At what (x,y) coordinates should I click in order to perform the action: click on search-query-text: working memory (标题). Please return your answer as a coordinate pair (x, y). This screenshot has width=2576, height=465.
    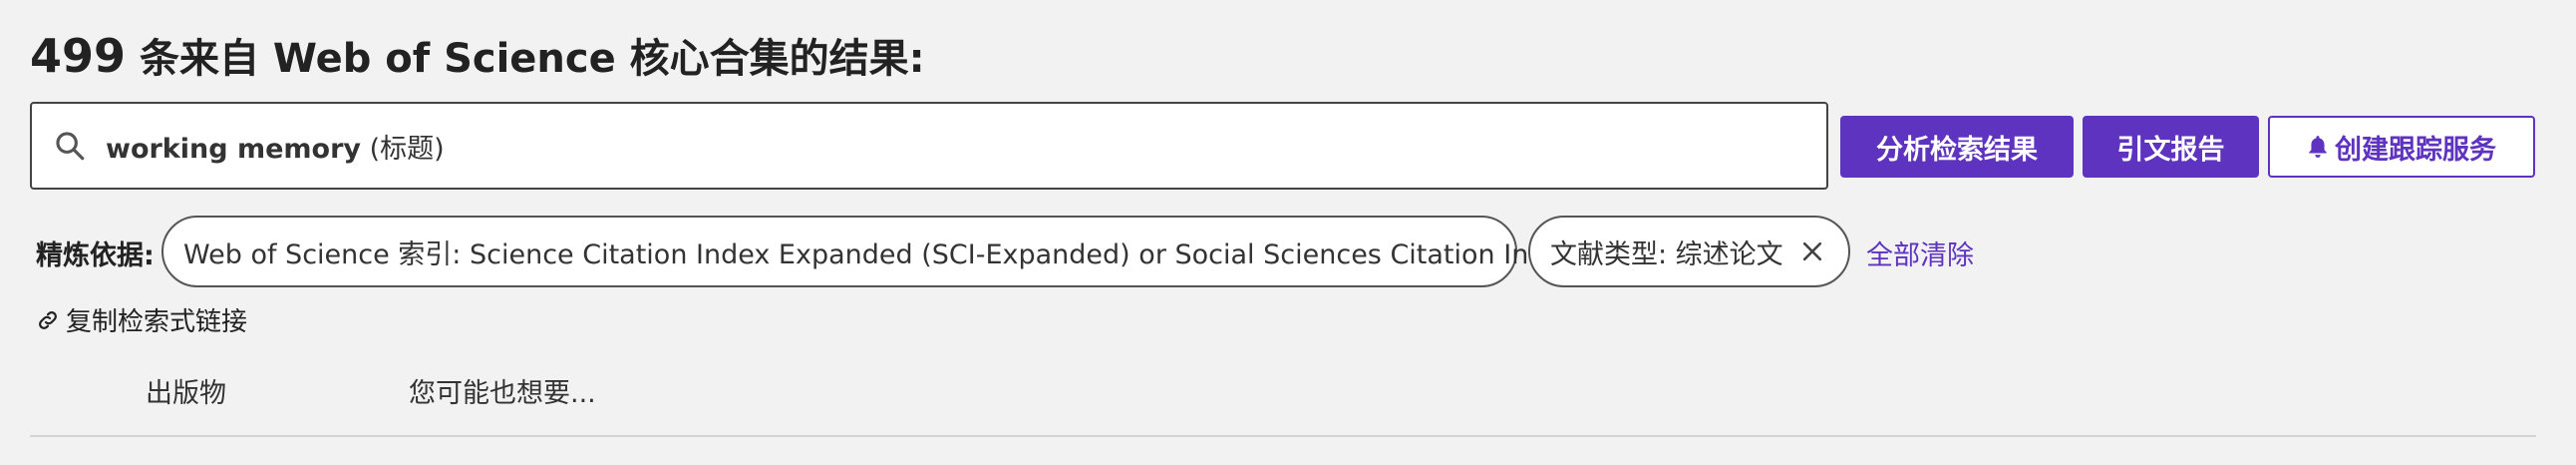
    Looking at the image, I should click on (275, 146).